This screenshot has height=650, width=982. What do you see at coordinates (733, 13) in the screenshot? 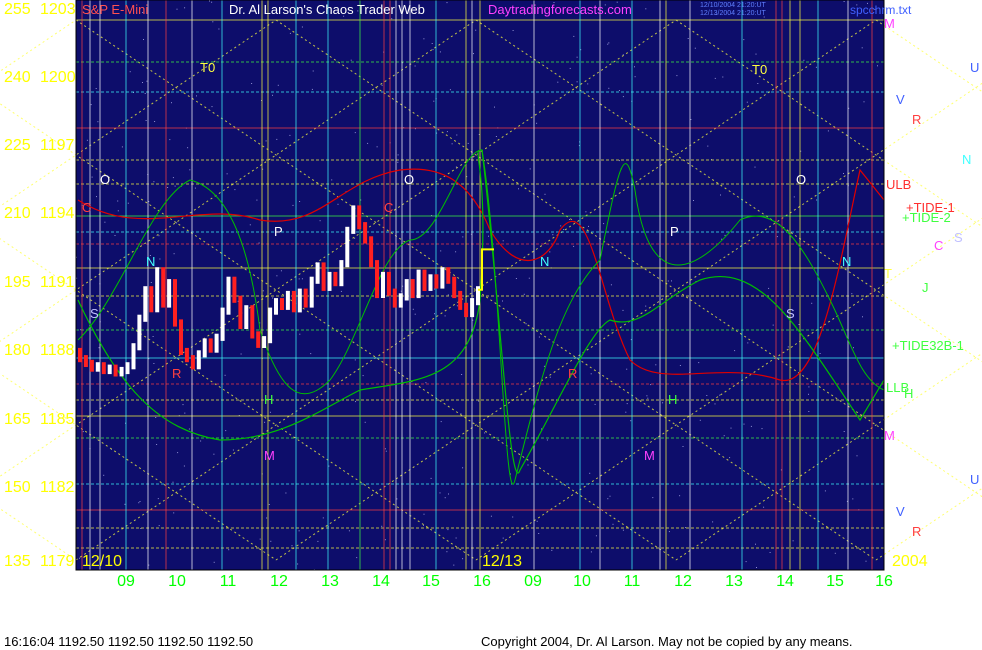
I see `stamp-line2: 12/13/2004 21:20:UT` at bounding box center [733, 13].